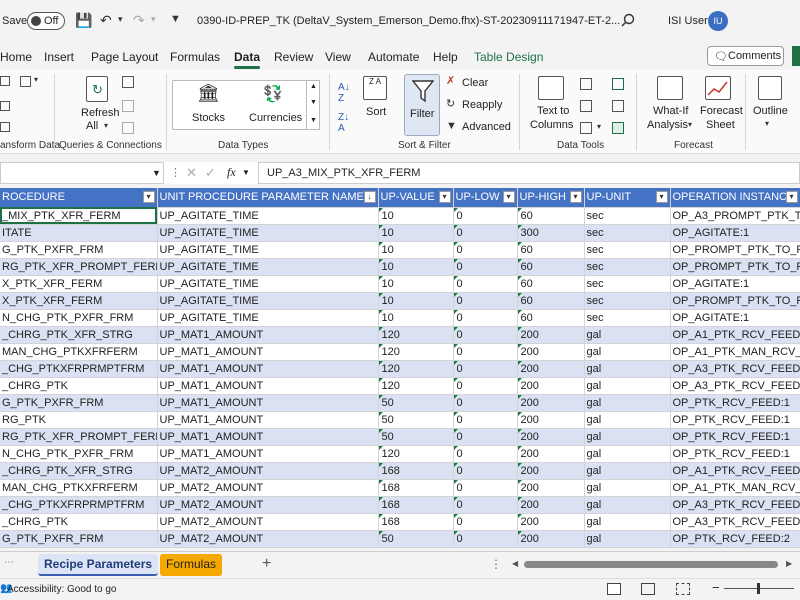 The height and width of the screenshot is (600, 800). I want to click on edit-links-icon, so click(128, 128).